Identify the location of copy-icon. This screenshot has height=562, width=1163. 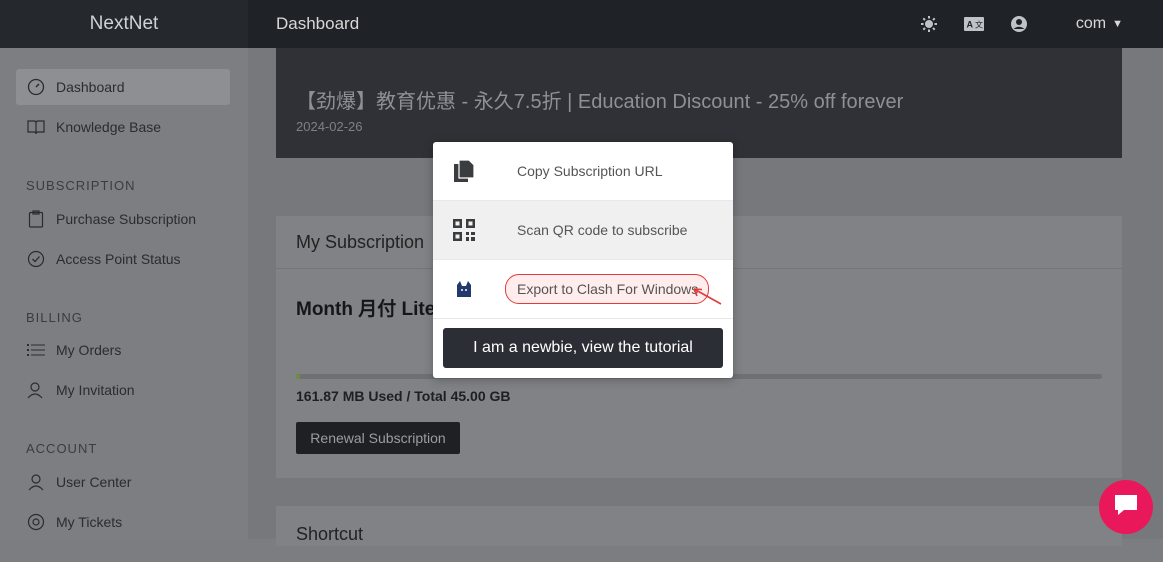
(464, 171).